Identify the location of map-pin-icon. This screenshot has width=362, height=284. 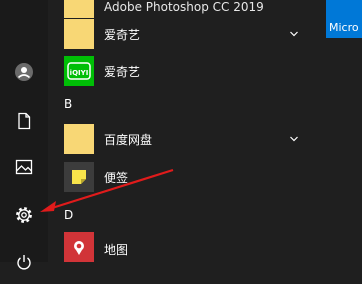
(79, 248).